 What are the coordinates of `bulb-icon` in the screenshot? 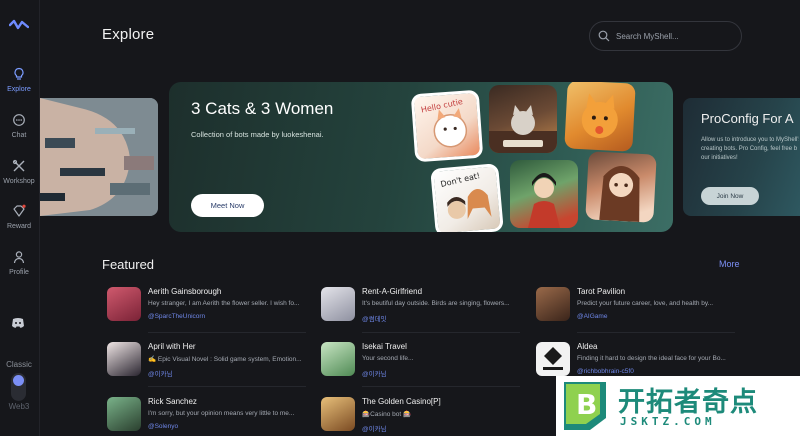 It's located at (19, 73).